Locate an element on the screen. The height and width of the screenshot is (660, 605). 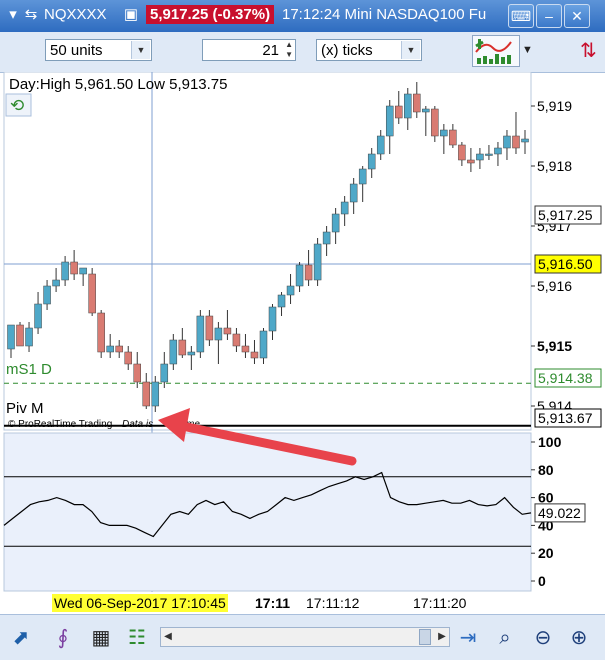
piv-price-badge: 5,913.67 is located at coordinates (565, 418).